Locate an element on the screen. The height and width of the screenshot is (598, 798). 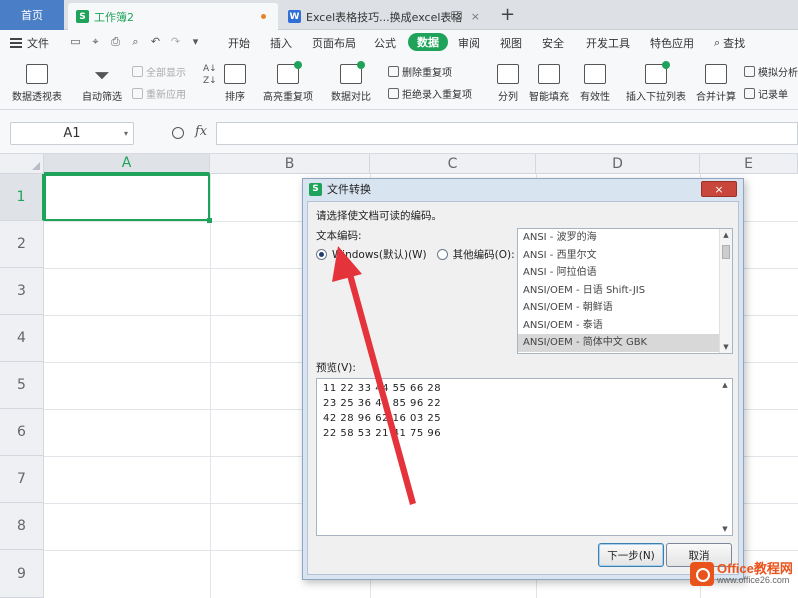
search-menu: ⌕ 查找 is located at coordinates (729, 43).